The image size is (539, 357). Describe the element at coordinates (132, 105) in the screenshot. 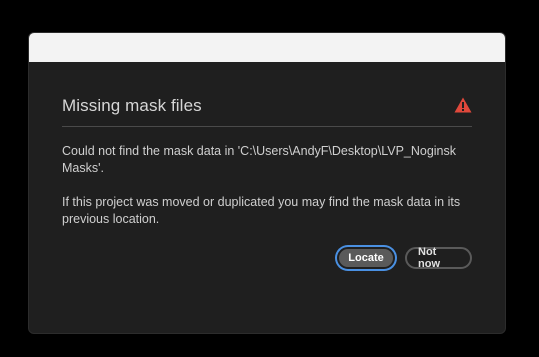

I see `dialog-title: Missing mask files` at that location.